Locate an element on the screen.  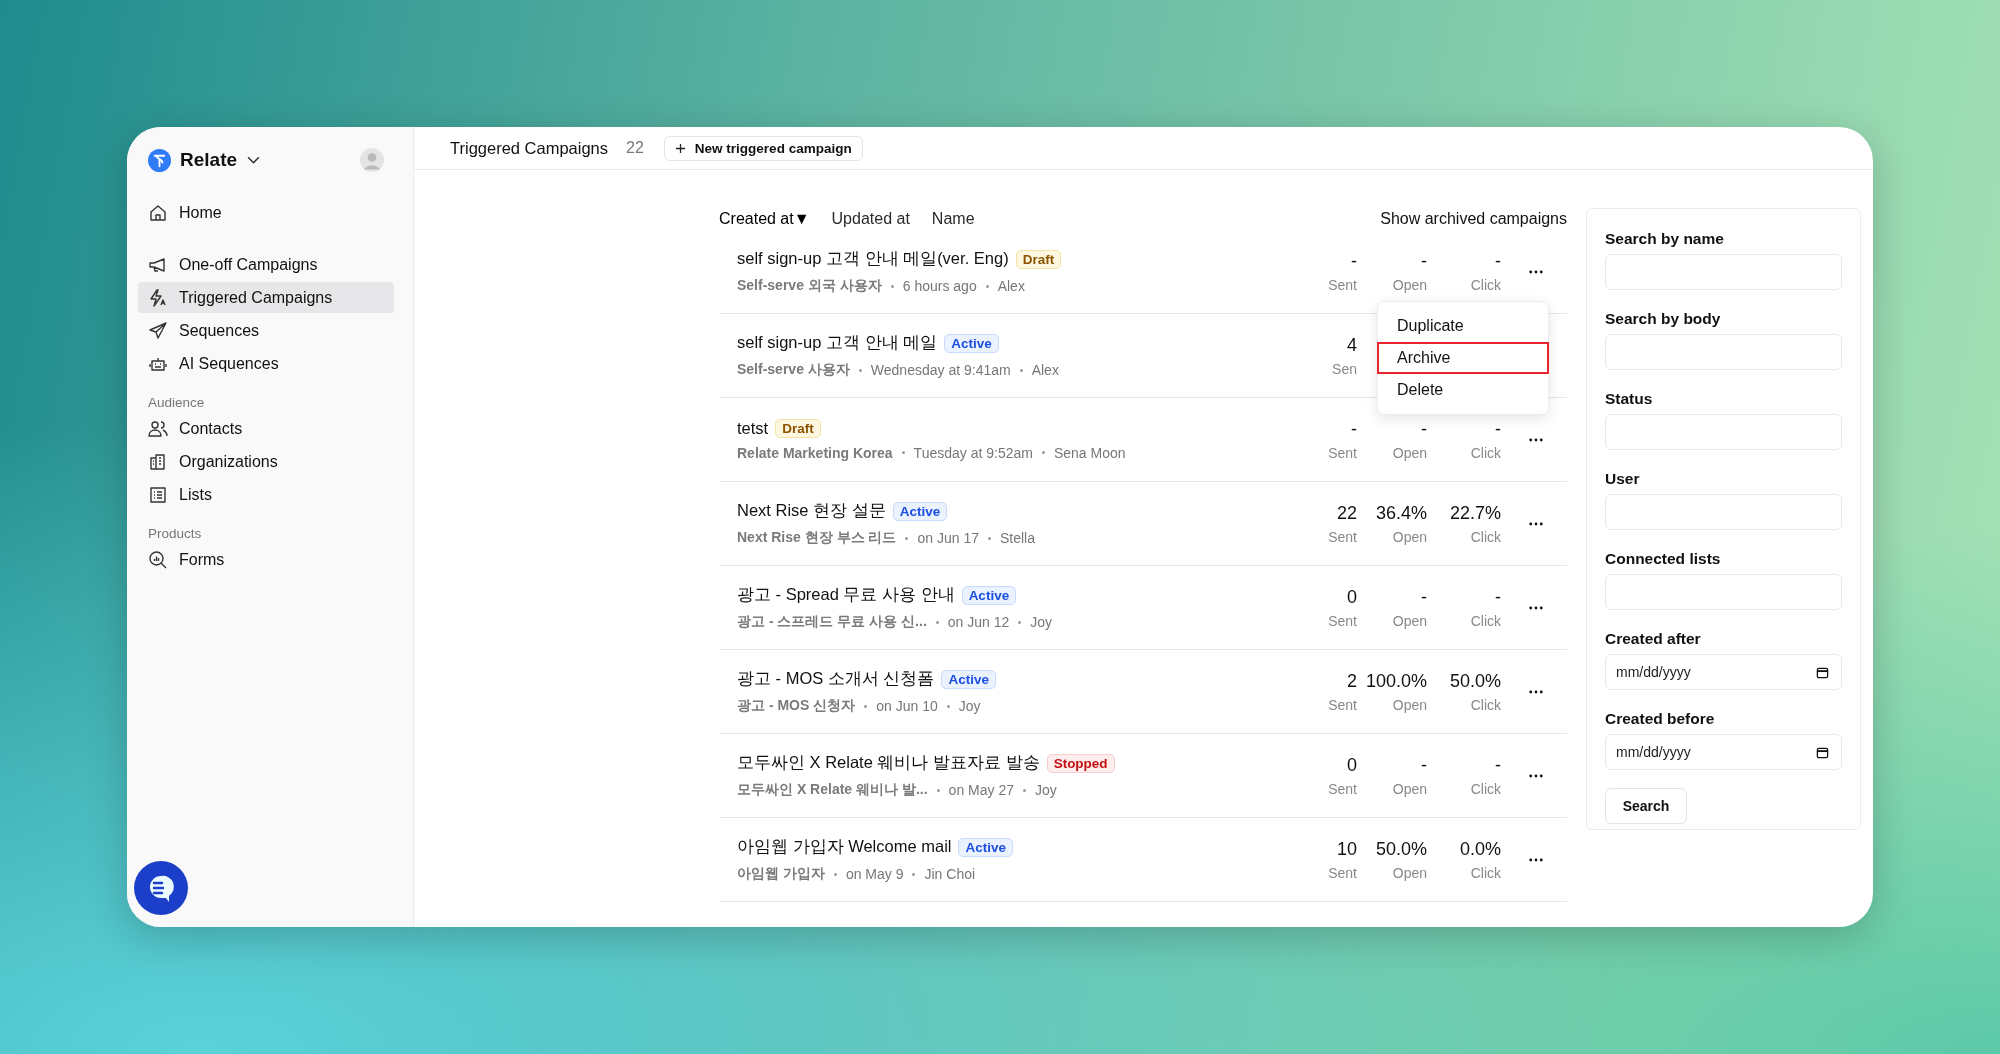
campaign-name: 아임웹 가입자 Welcome mail is located at coordinates (844, 847).